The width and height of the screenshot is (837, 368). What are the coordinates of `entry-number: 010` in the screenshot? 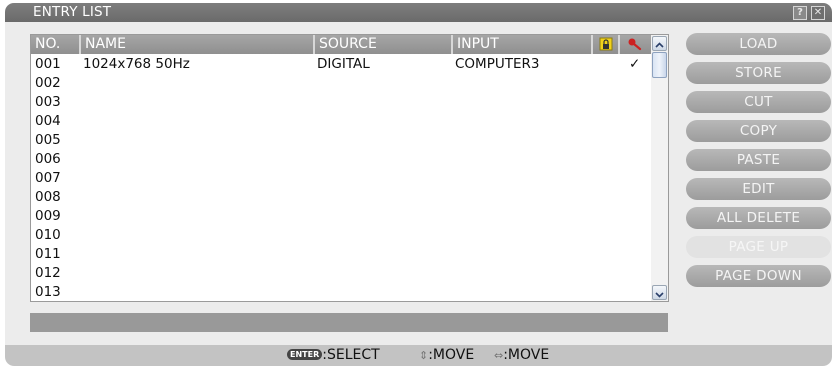 It's located at (48, 235).